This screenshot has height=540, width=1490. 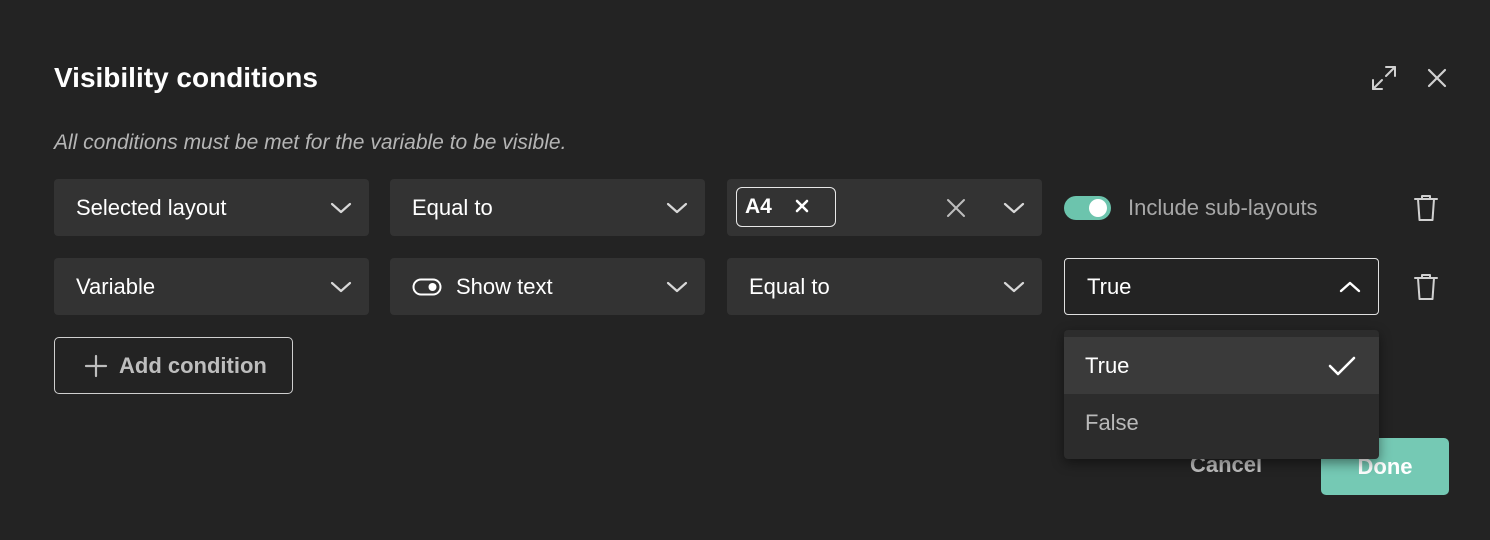 I want to click on chevron-up-icon, so click(x=1350, y=287).